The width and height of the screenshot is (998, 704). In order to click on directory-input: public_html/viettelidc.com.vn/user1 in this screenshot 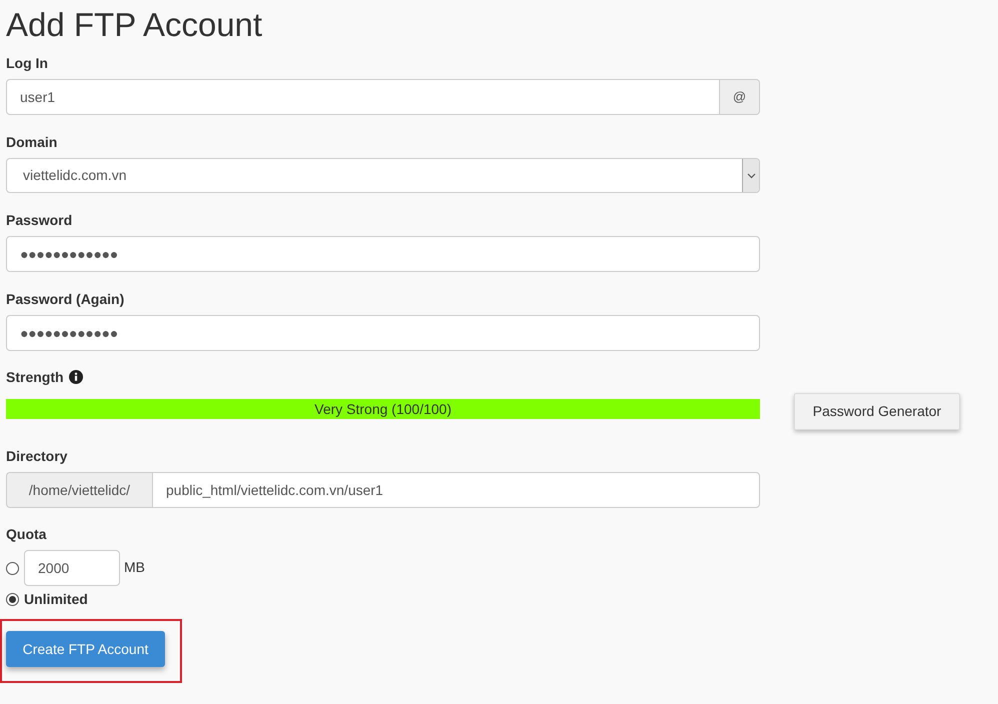, I will do `click(456, 490)`.